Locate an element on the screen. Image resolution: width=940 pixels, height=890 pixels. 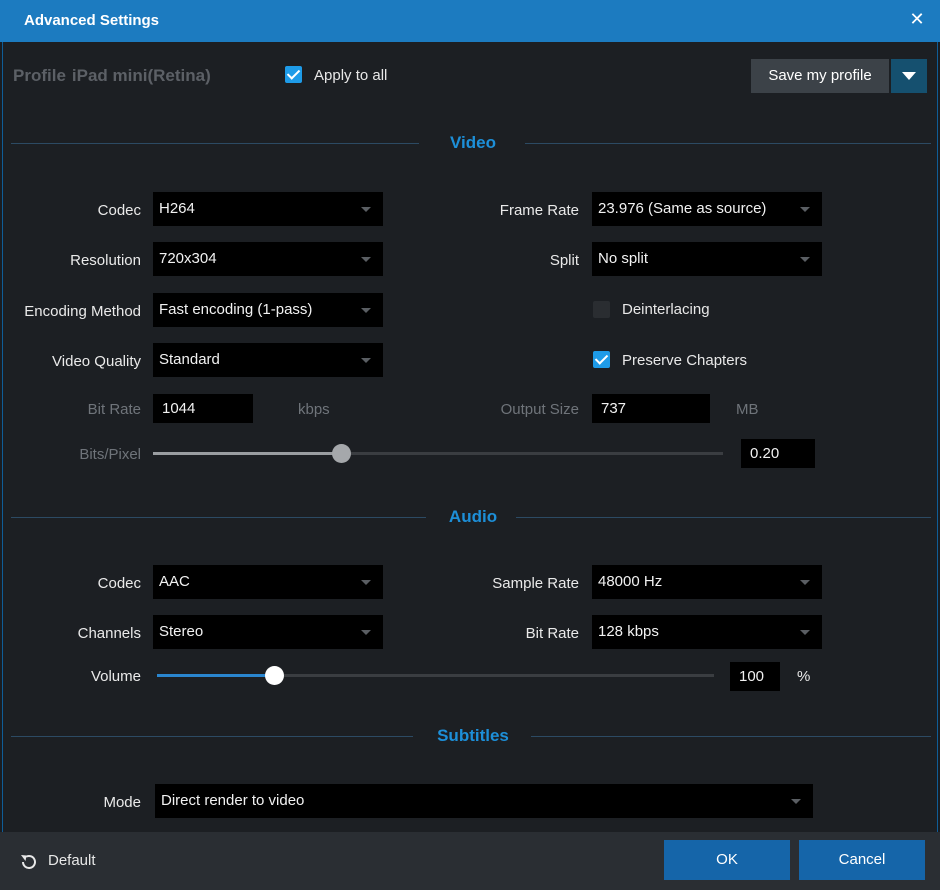
audio-codec-select: AAC is located at coordinates (268, 582).